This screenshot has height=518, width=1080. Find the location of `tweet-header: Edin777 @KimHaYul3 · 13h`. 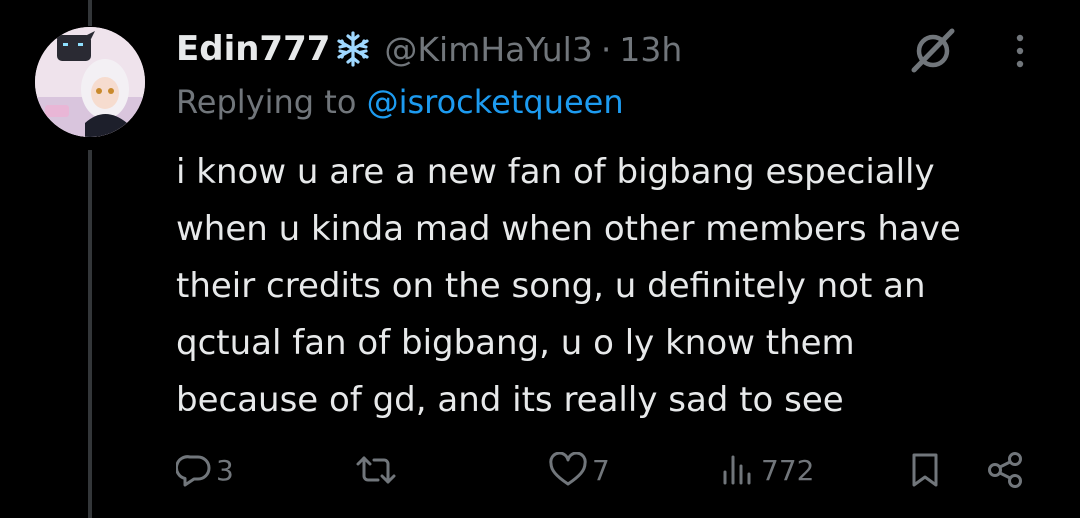

tweet-header: Edin777 @KimHaYul3 · 13h is located at coordinates (429, 49).